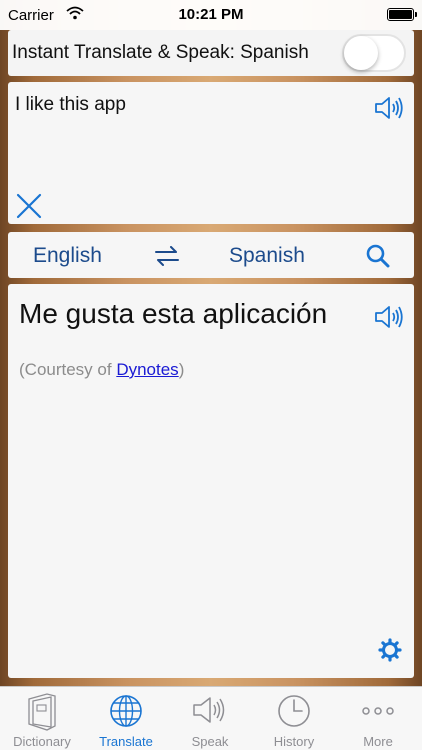 The height and width of the screenshot is (750, 422). I want to click on instant-translate-row: Instant Translate & Speak: Spanish, so click(211, 53).